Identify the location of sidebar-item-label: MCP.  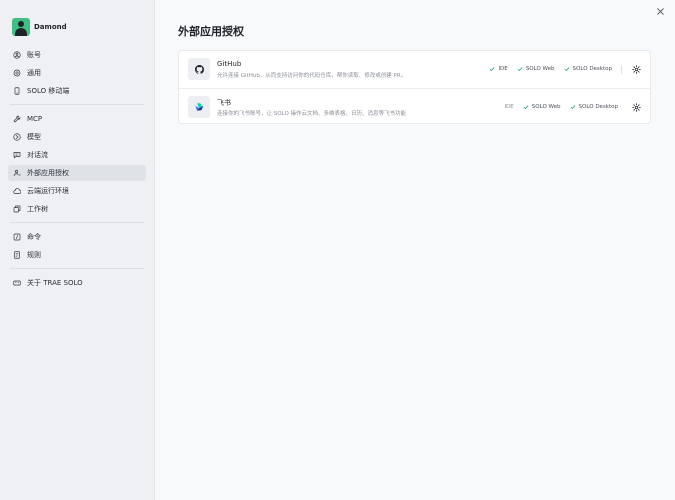
(35, 119).